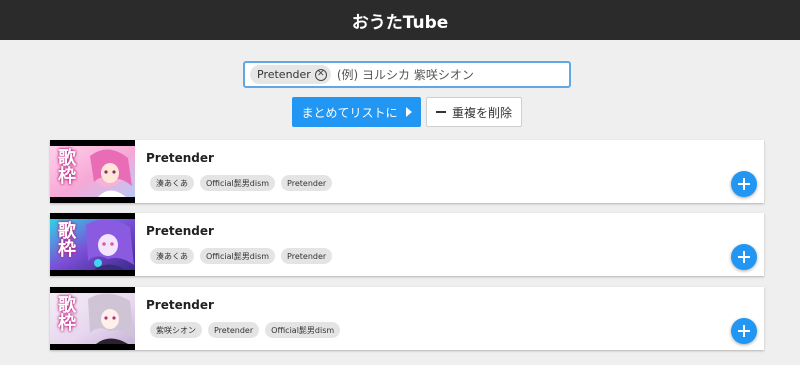  I want to click on search-input, so click(452, 74).